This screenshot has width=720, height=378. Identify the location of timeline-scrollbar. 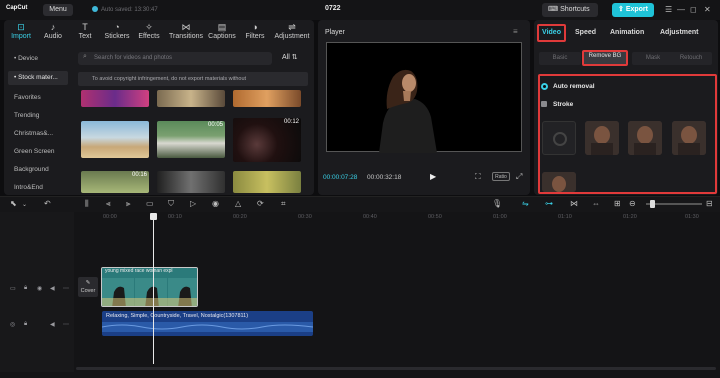
(396, 368).